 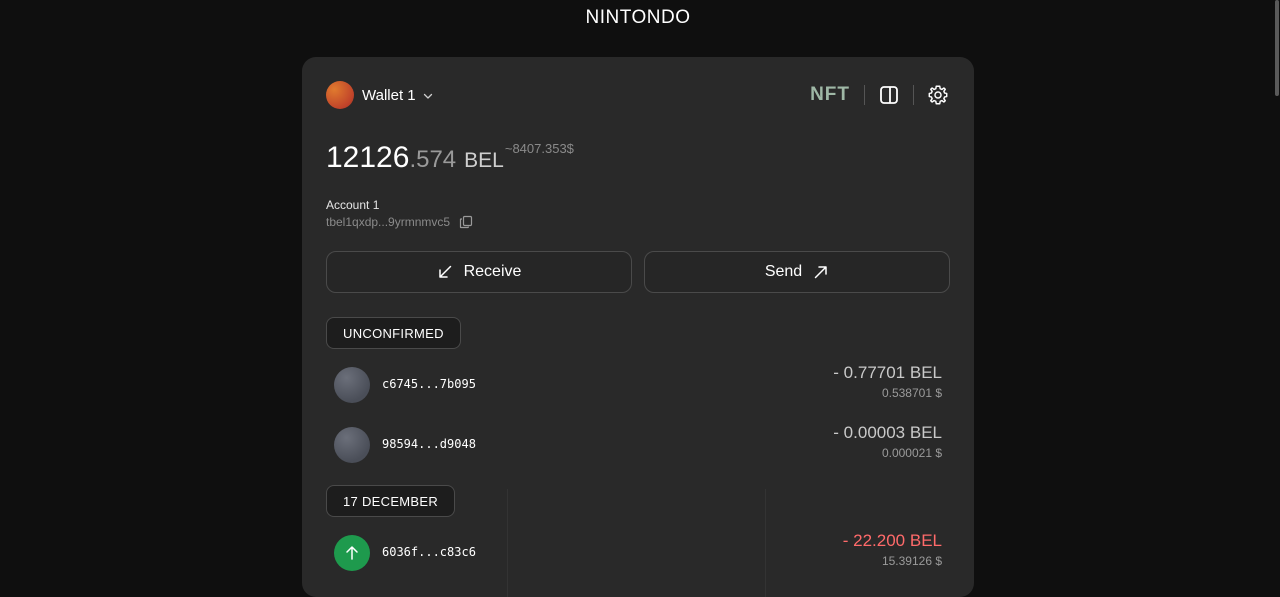 What do you see at coordinates (444, 271) in the screenshot?
I see `arrow-down-left-icon` at bounding box center [444, 271].